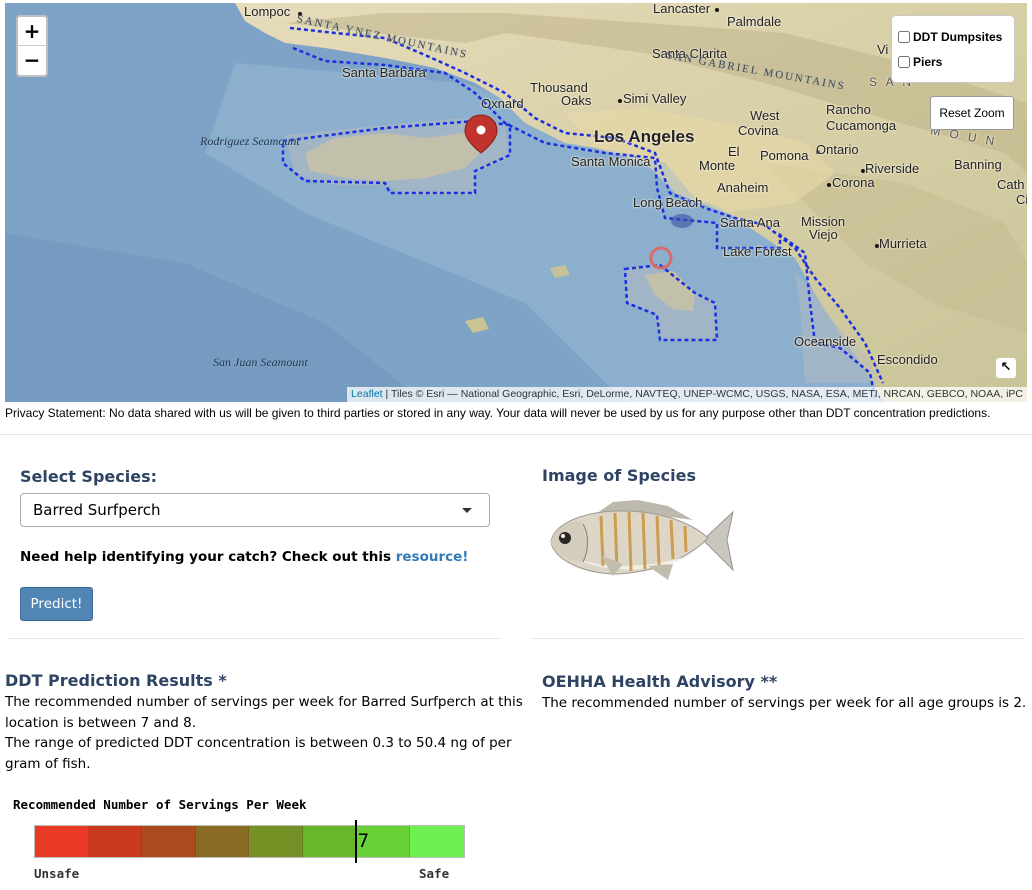 This screenshot has height=890, width=1032. I want to click on place-label: Vi, so click(883, 49).